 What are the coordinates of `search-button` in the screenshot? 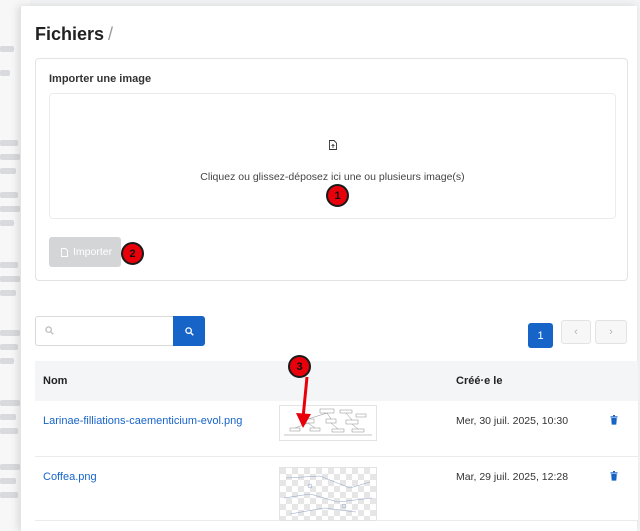 It's located at (189, 331).